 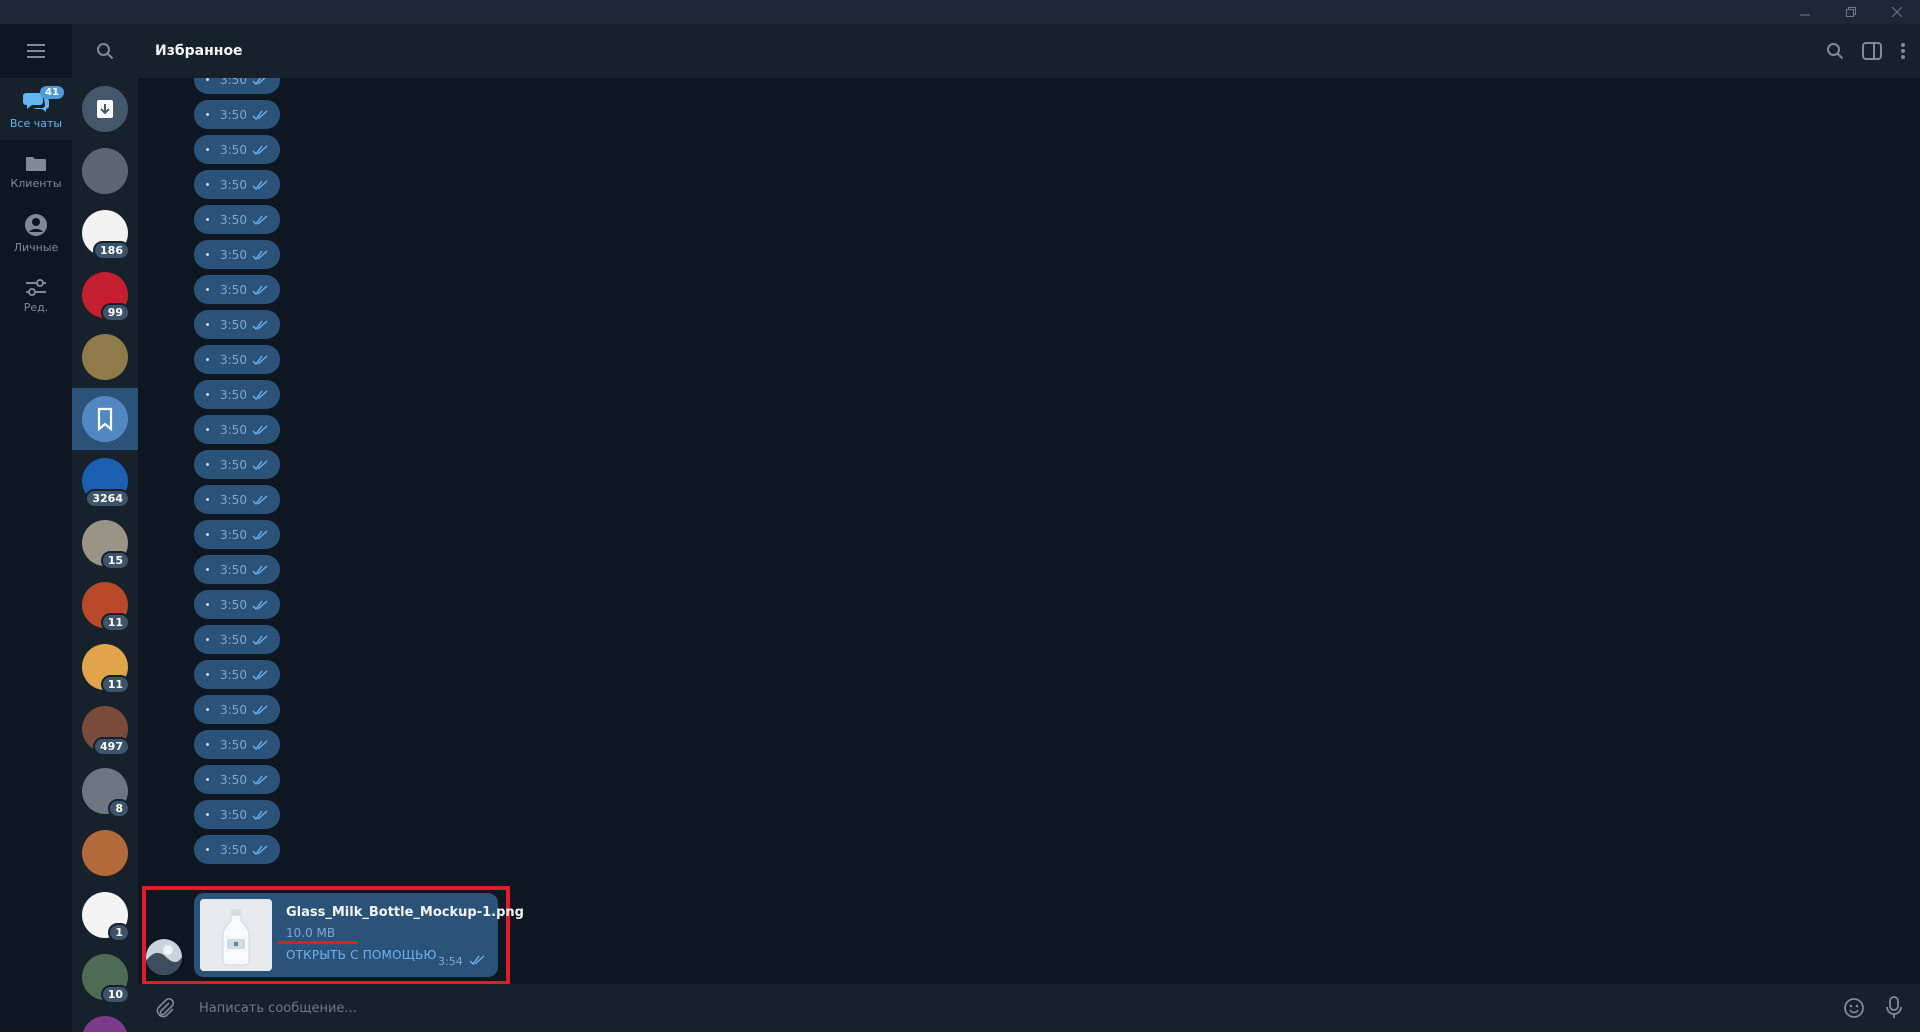 I want to click on message-input, so click(x=1016, y=1008).